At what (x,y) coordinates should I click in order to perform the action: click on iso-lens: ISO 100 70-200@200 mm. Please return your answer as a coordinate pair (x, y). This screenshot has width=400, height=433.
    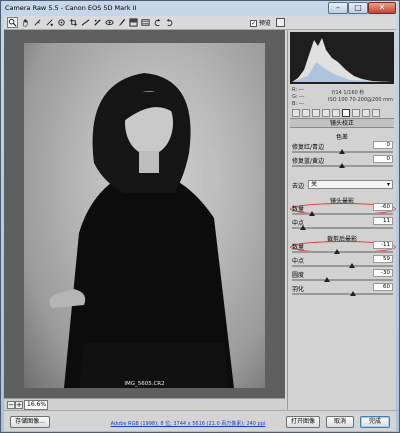
    Looking at the image, I should click on (360, 100).